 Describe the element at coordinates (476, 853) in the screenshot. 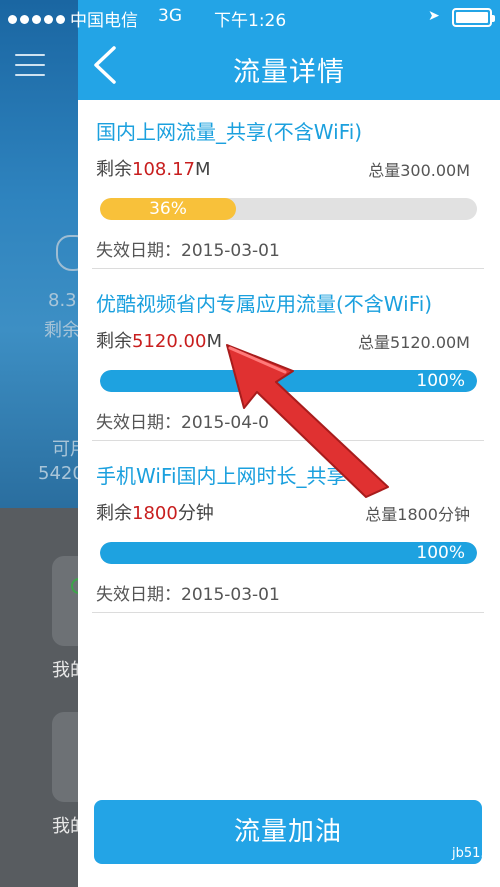

I see `watermark-url: jb51.net` at that location.